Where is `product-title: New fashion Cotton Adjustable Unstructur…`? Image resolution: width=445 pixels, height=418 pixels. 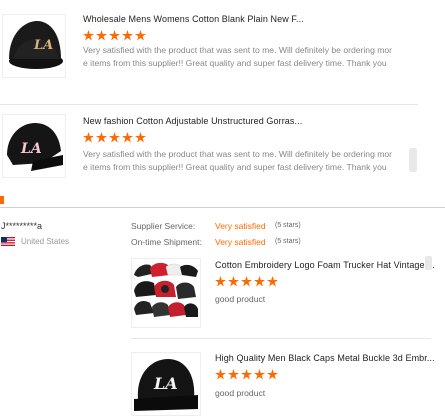
product-title: New fashion Cotton Adjustable Unstructur… is located at coordinates (192, 121).